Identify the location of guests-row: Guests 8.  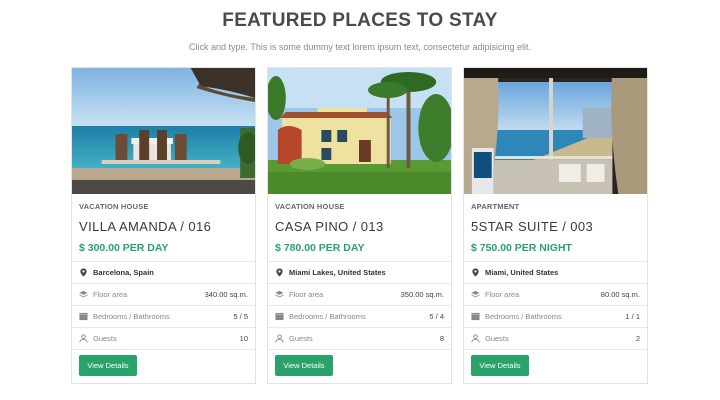
(359, 339).